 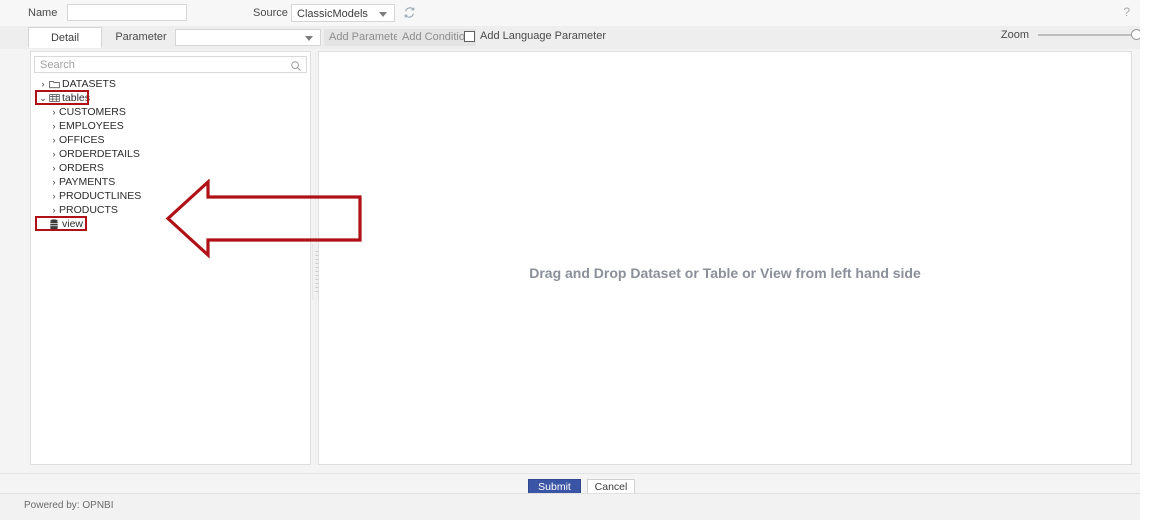 What do you see at coordinates (65, 37) in the screenshot?
I see `tab-detail: Detail` at bounding box center [65, 37].